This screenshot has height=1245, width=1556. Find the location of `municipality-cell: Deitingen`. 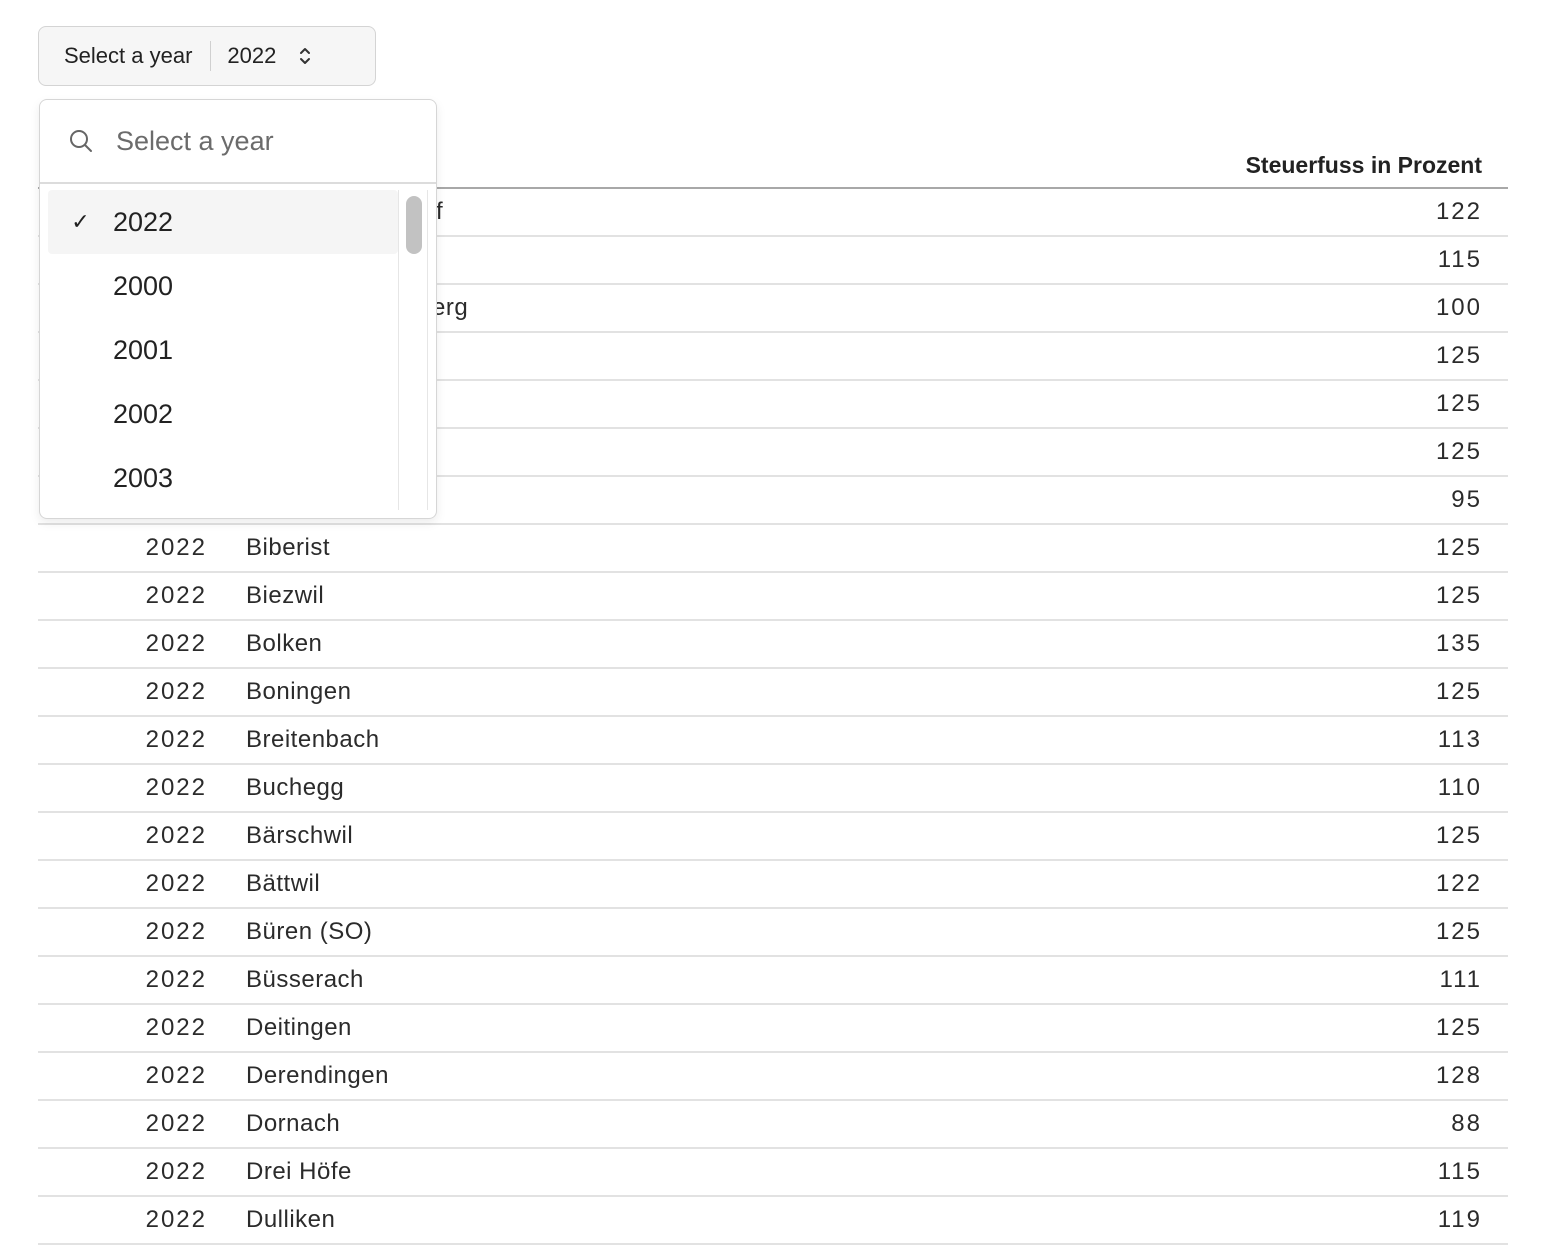

municipality-cell: Deitingen is located at coordinates (531, 1028).